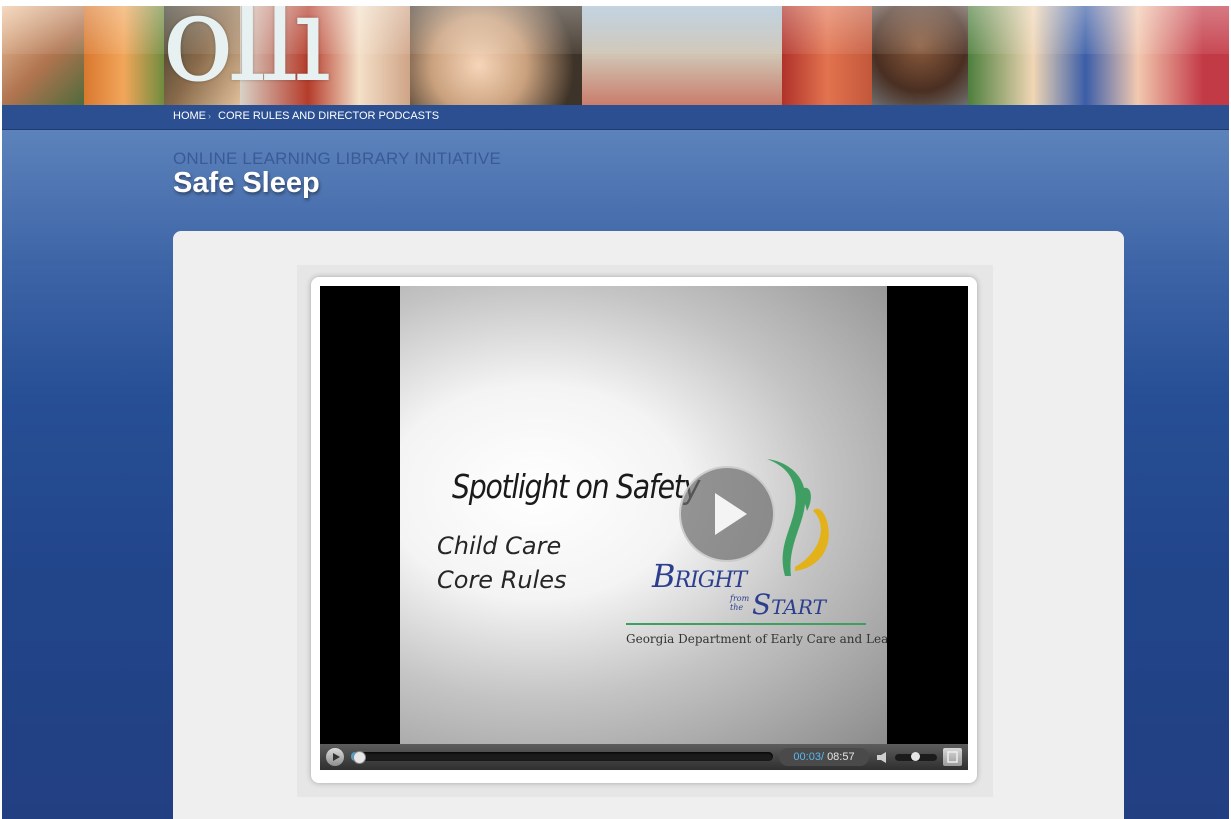  I want to click on brand-divider, so click(746, 624).